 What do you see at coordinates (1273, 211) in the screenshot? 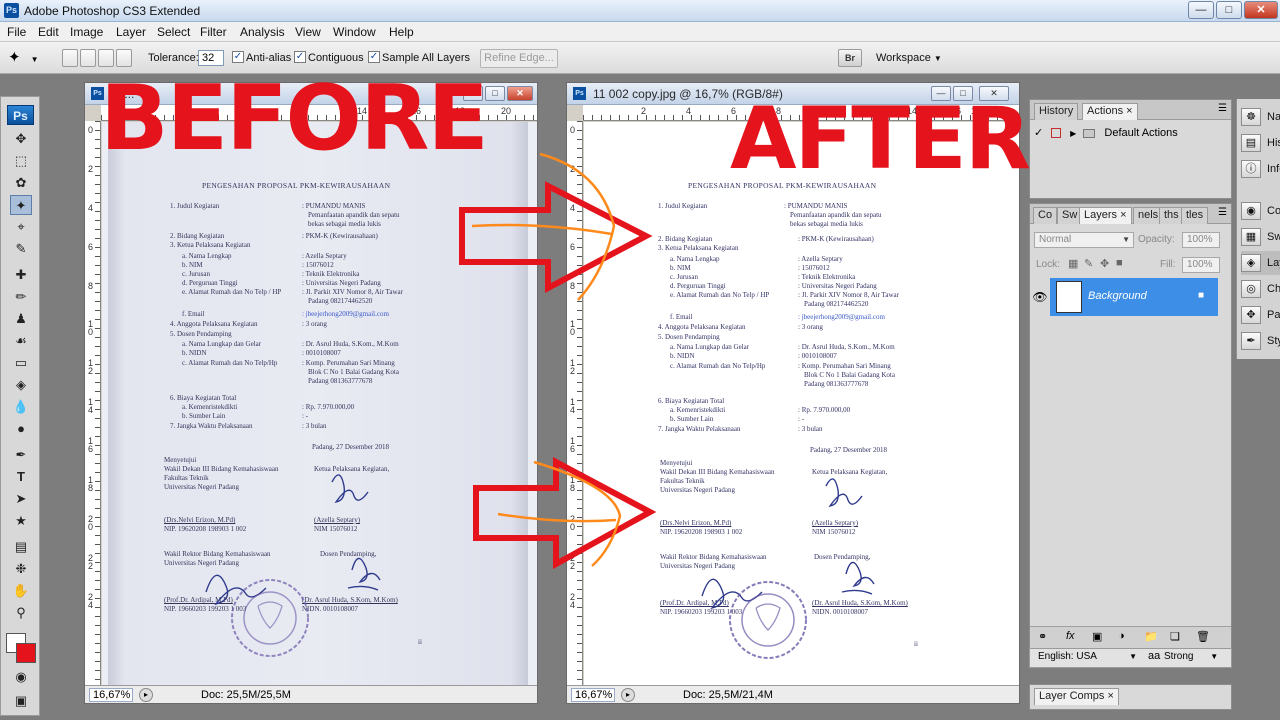
I see `dock-label: Co` at bounding box center [1273, 211].